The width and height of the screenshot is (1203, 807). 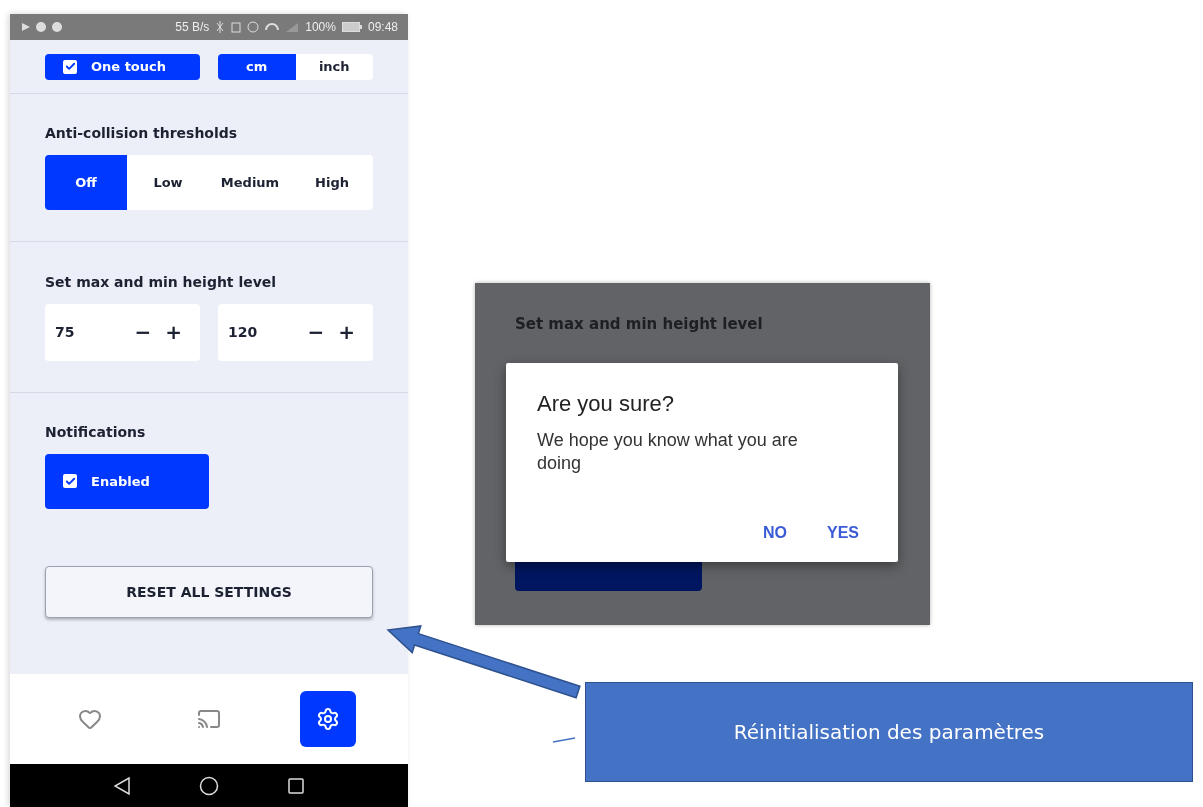 What do you see at coordinates (127, 481) in the screenshot?
I see `notifications-toggle: Enabled` at bounding box center [127, 481].